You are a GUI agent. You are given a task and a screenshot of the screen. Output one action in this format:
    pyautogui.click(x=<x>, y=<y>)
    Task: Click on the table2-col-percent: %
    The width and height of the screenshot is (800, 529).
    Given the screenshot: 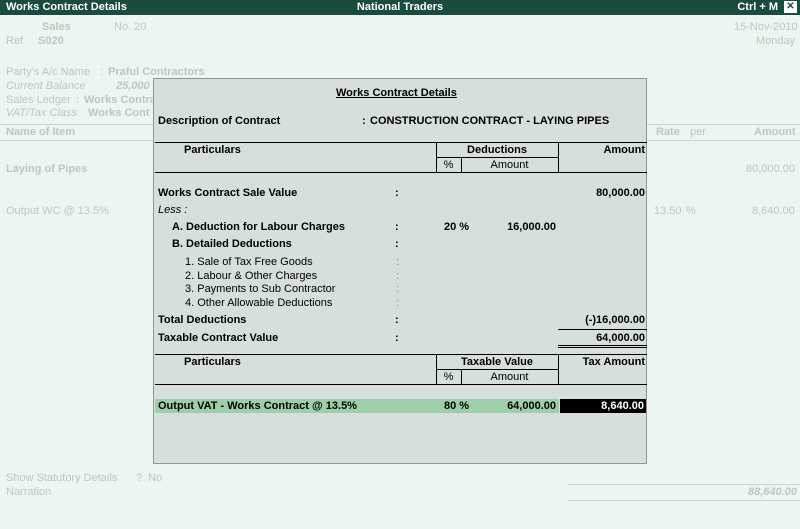 What is the action you would take?
    pyautogui.click(x=448, y=377)
    